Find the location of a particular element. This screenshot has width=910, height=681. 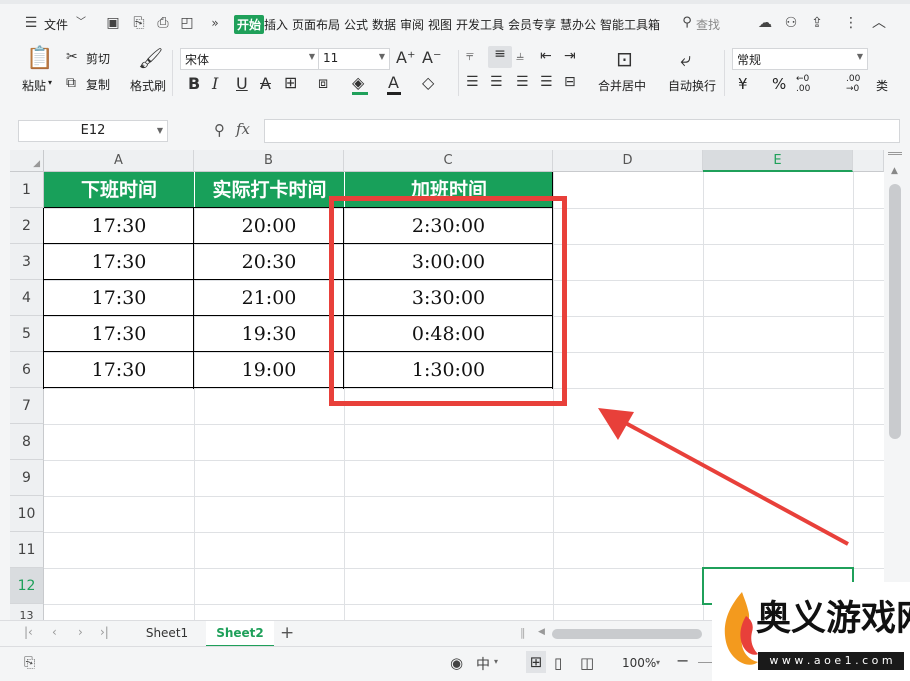

increase-indent-icon: ⇥ is located at coordinates (570, 56).